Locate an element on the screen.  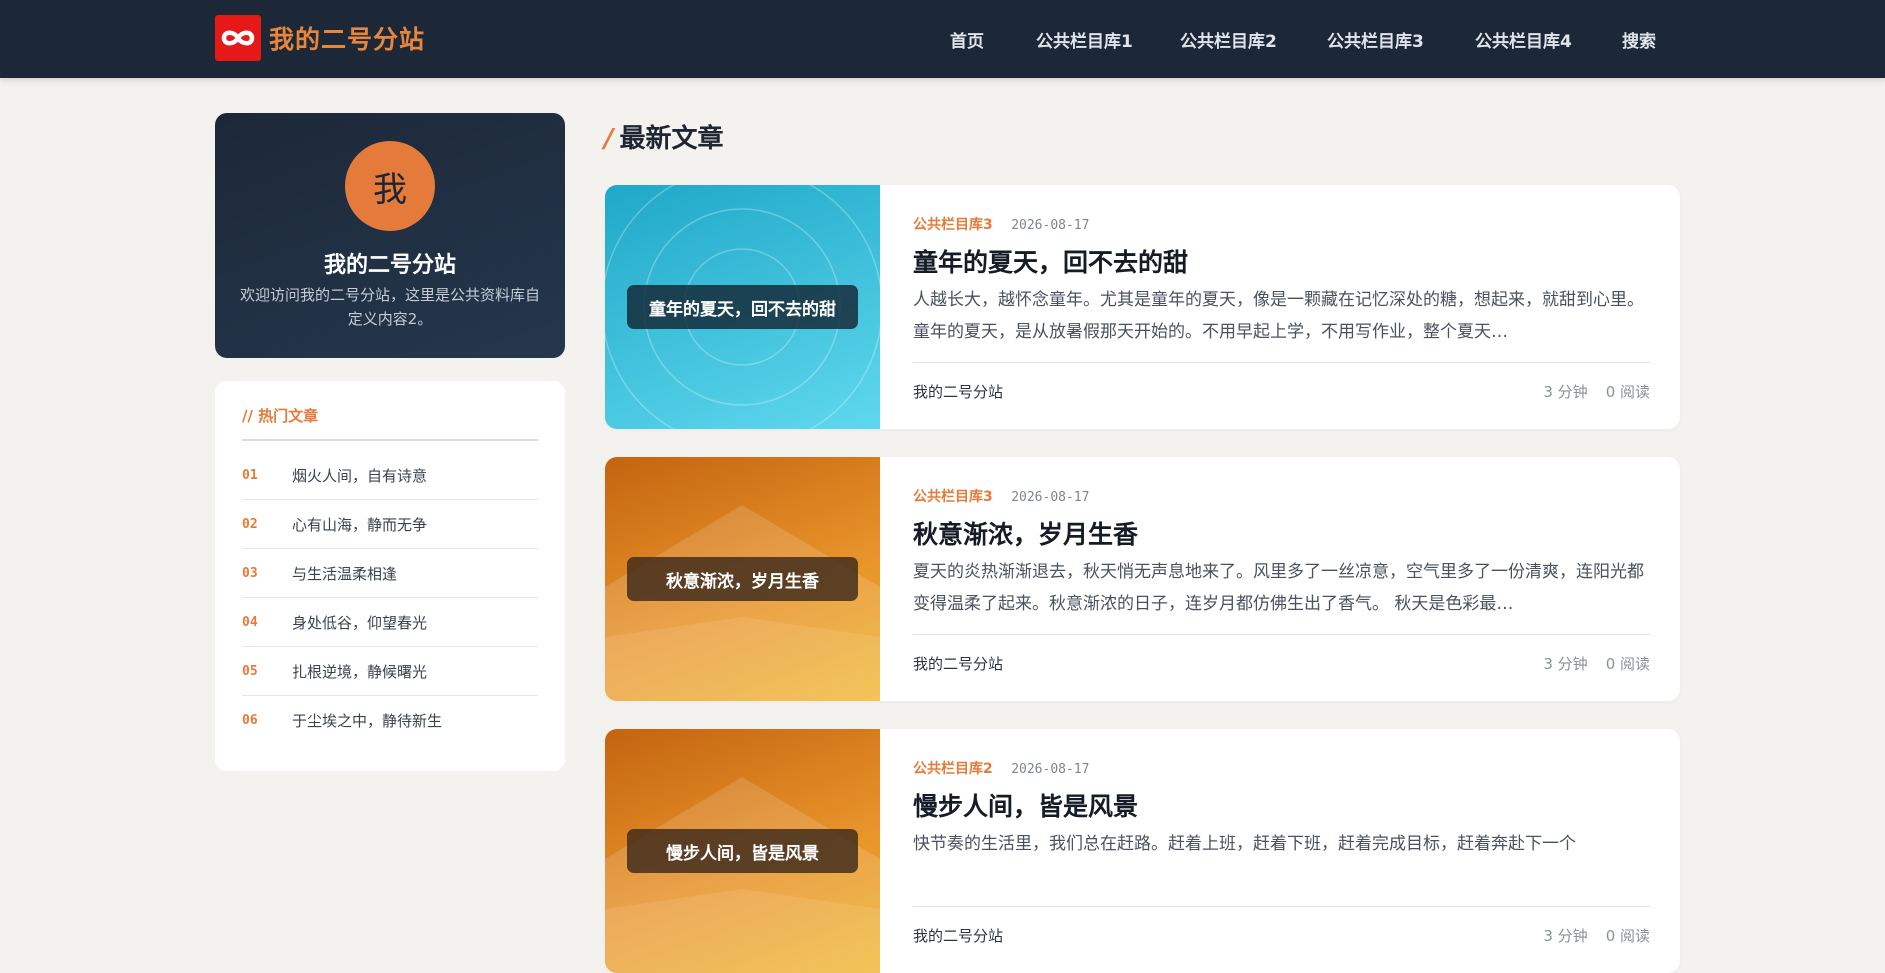
hot-article-item: 03 与生活温柔相逢 is located at coordinates (390, 573).